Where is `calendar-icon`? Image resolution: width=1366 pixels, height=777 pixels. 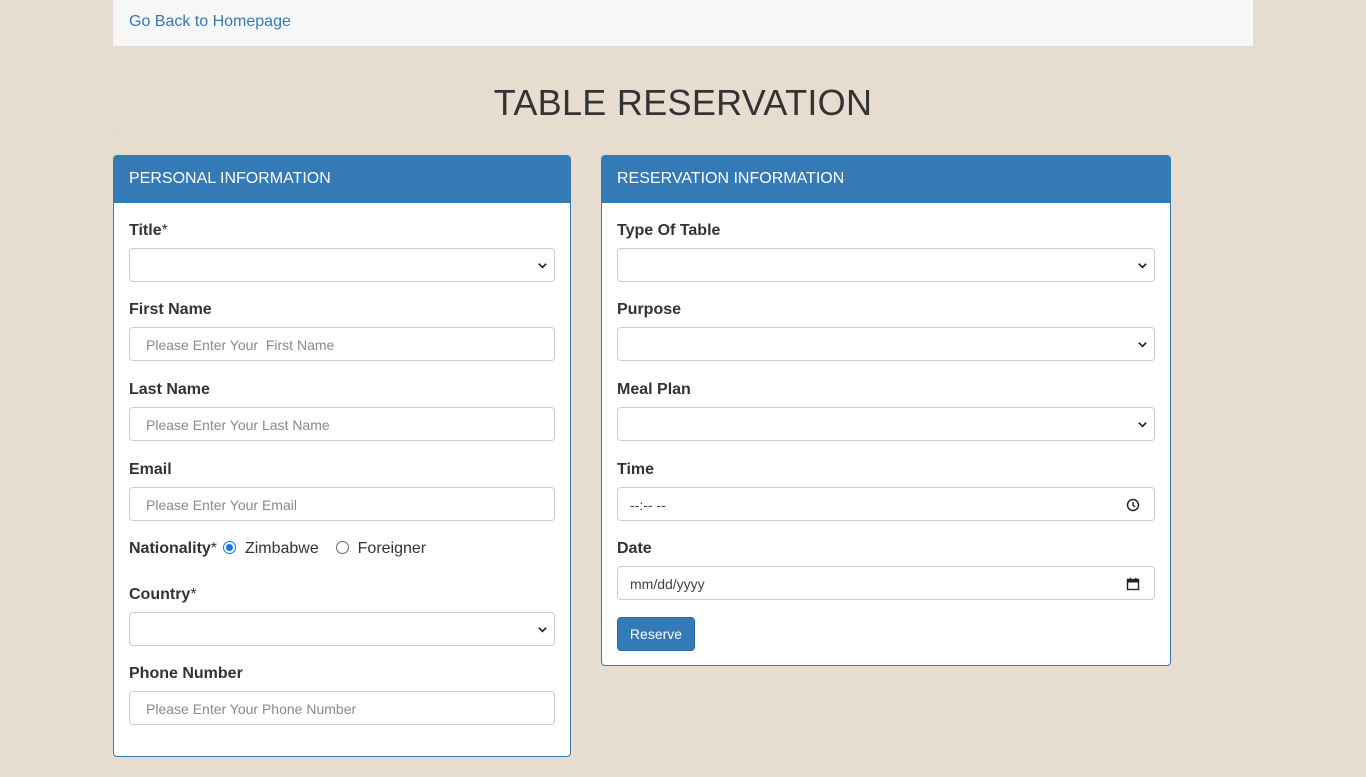
calendar-icon is located at coordinates (1133, 584).